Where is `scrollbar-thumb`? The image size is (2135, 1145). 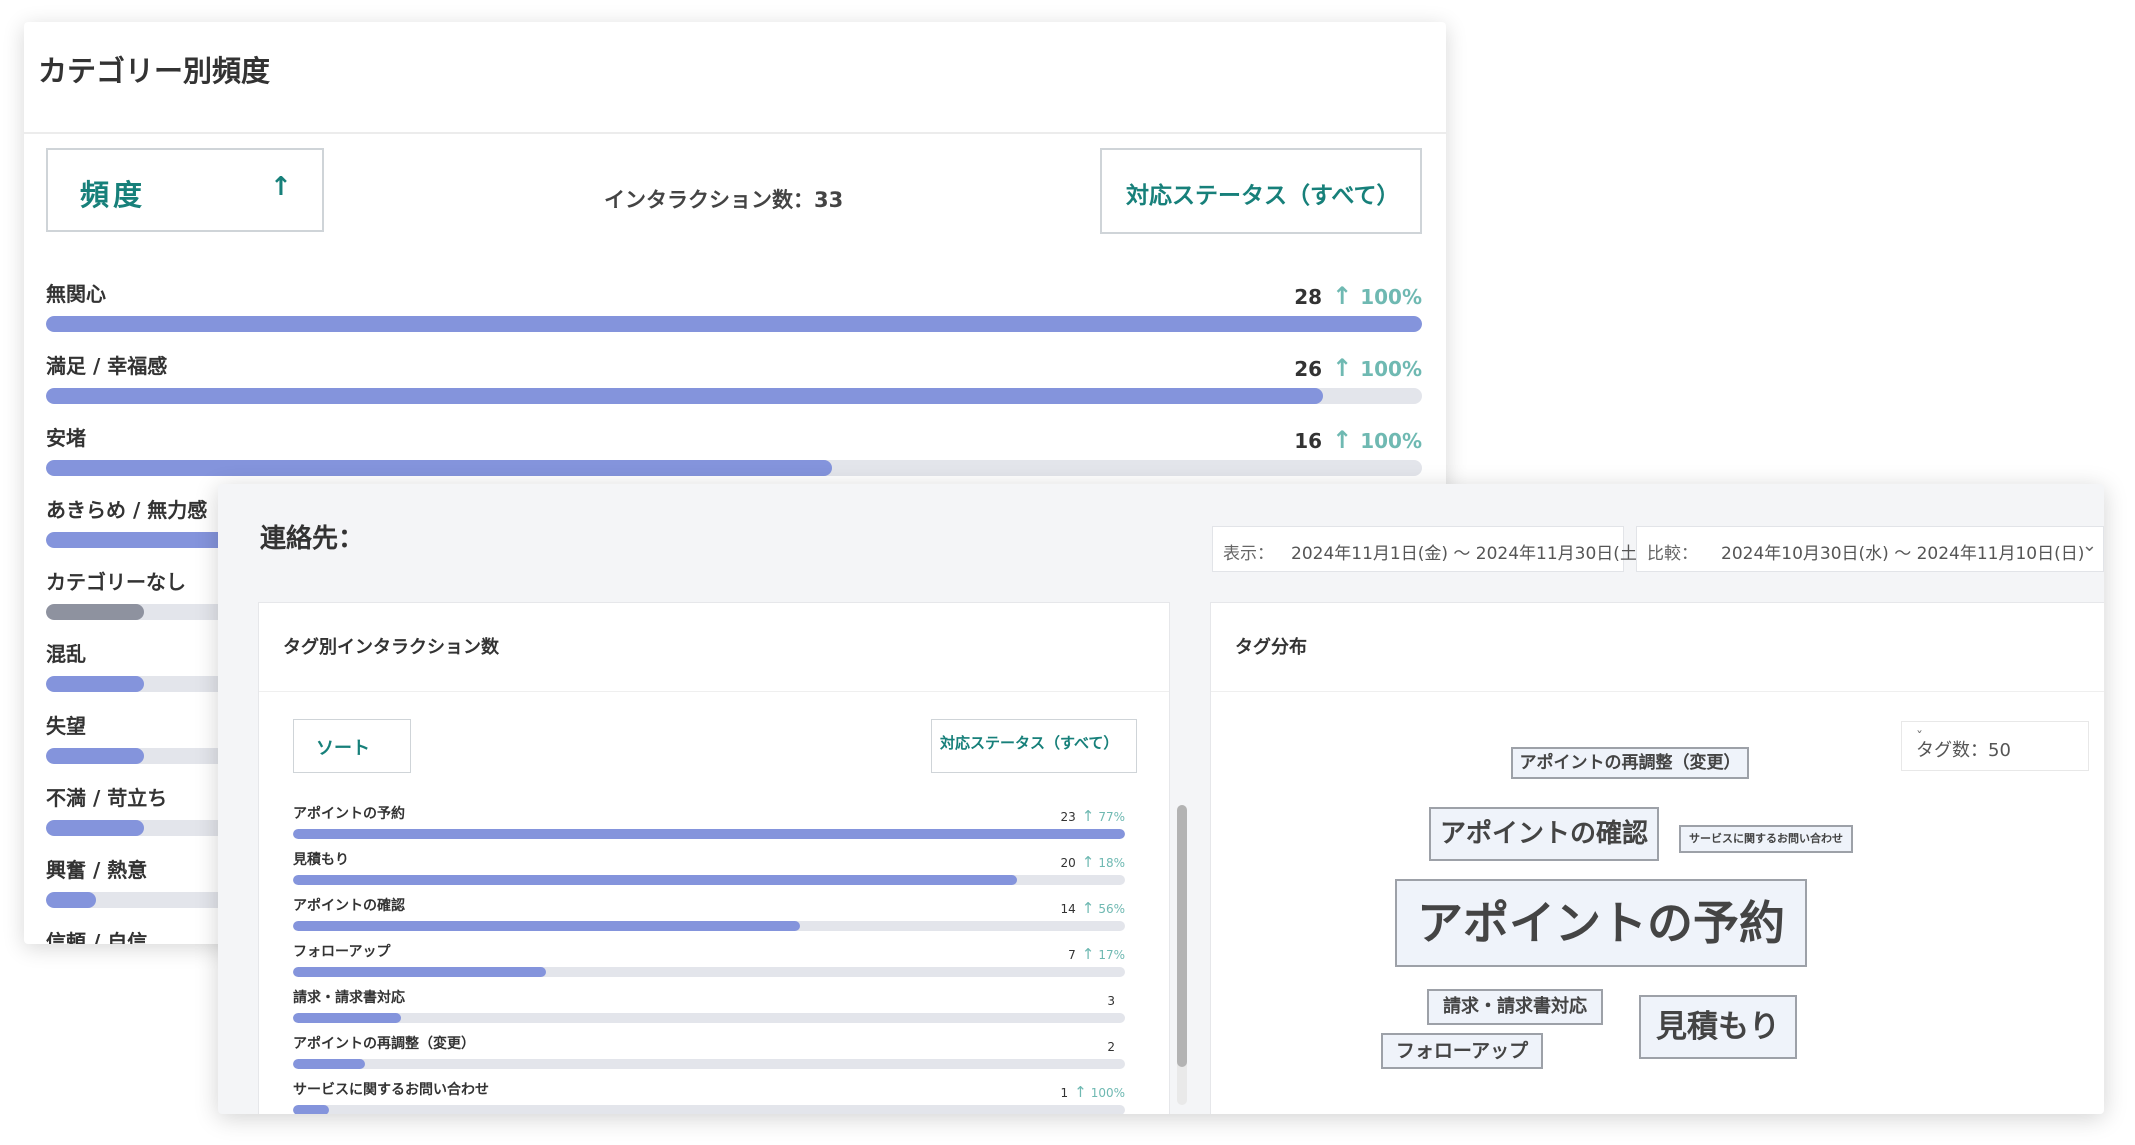
scrollbar-thumb is located at coordinates (1182, 936).